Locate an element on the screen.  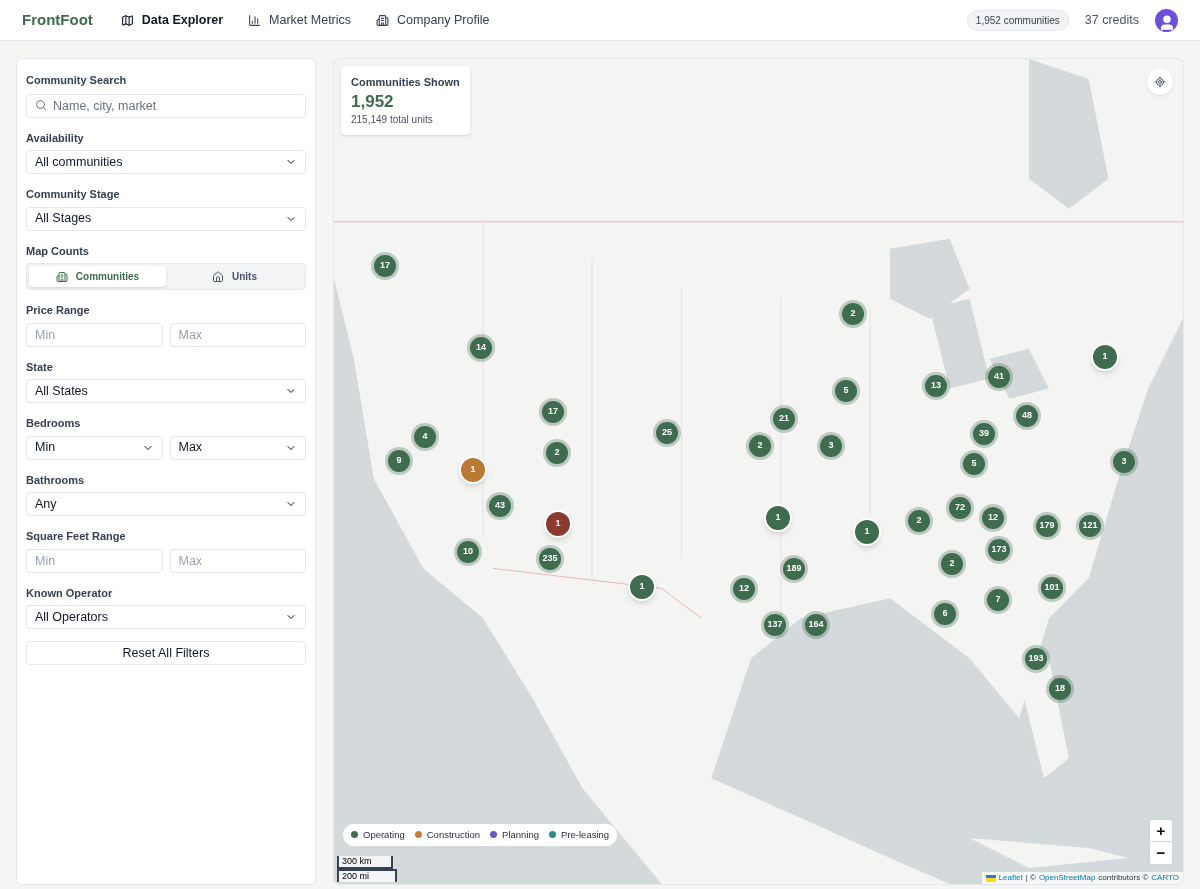
legend-label: Pre-leasing is located at coordinates (585, 834).